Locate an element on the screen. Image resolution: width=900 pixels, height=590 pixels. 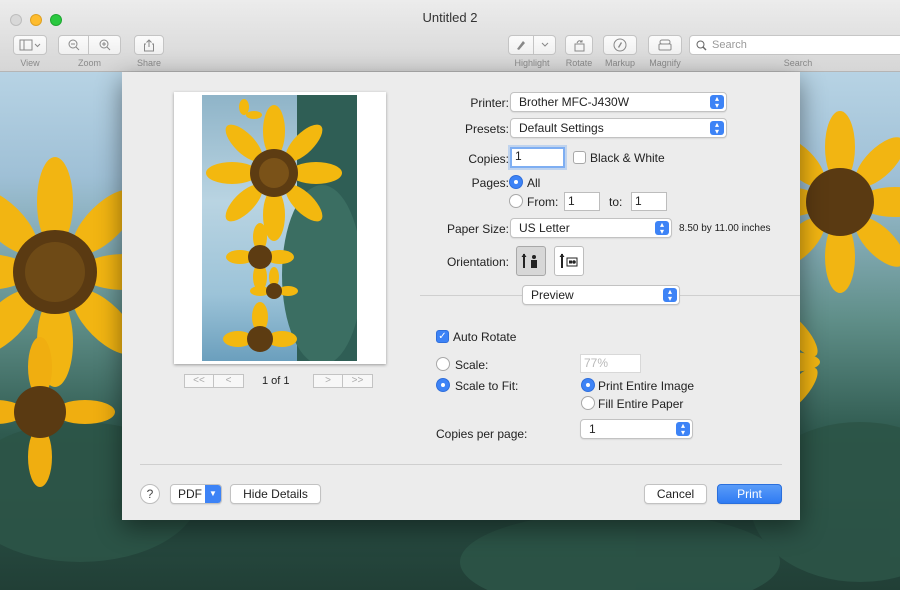
landscape-icon is located at coordinates (568, 260).